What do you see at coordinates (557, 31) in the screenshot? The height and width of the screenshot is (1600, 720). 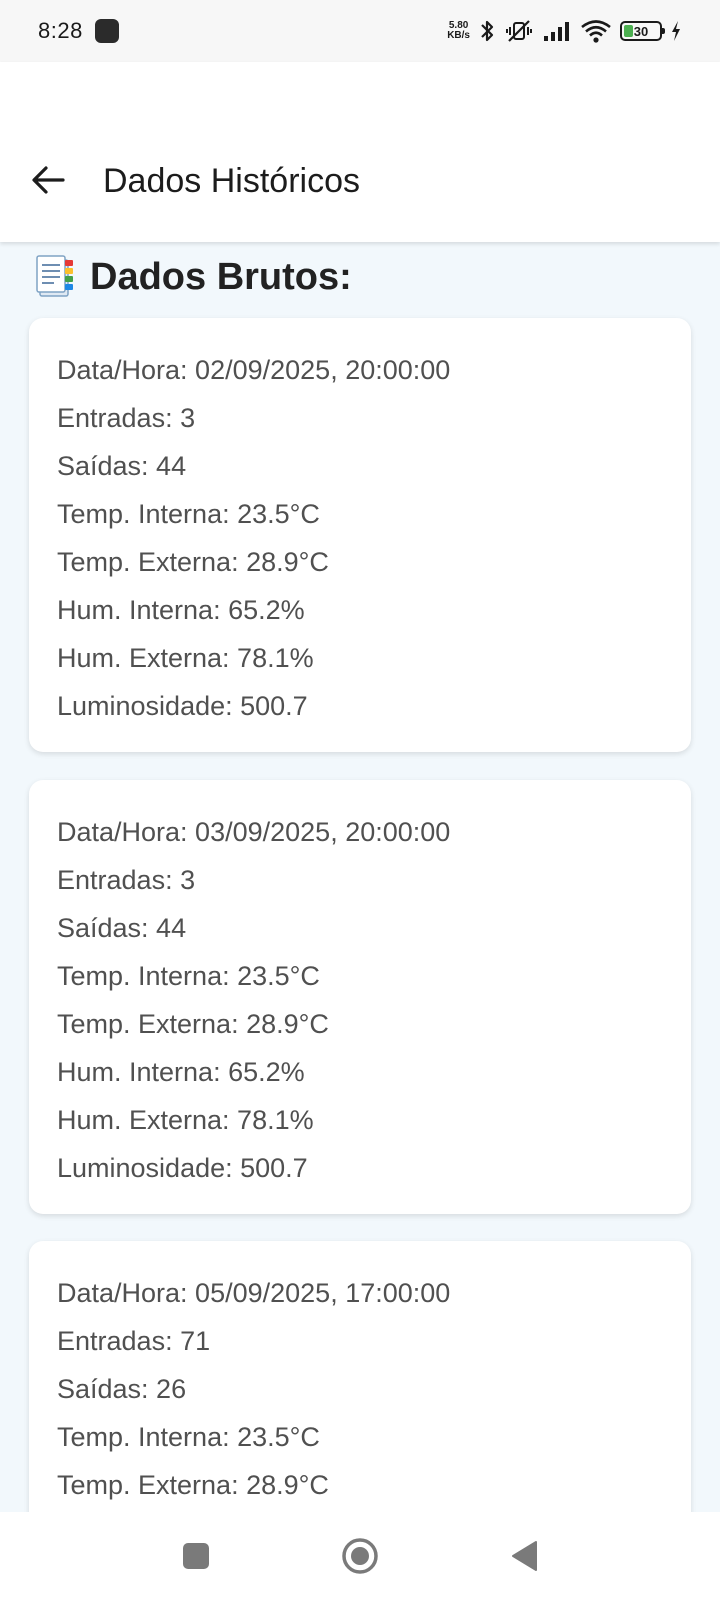 I see `signal-icon` at bounding box center [557, 31].